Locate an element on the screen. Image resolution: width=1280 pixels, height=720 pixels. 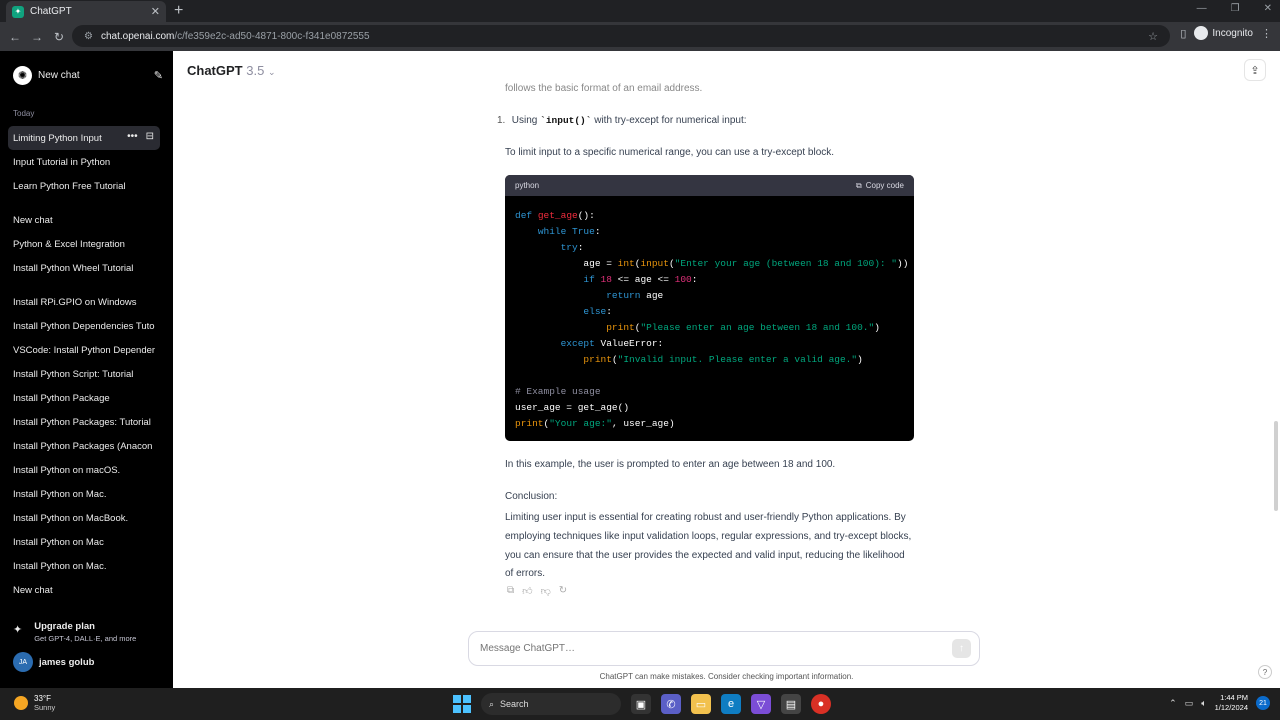
sidebar-item: Install RPi.GPIO on Windows is located at coordinates (84, 302).